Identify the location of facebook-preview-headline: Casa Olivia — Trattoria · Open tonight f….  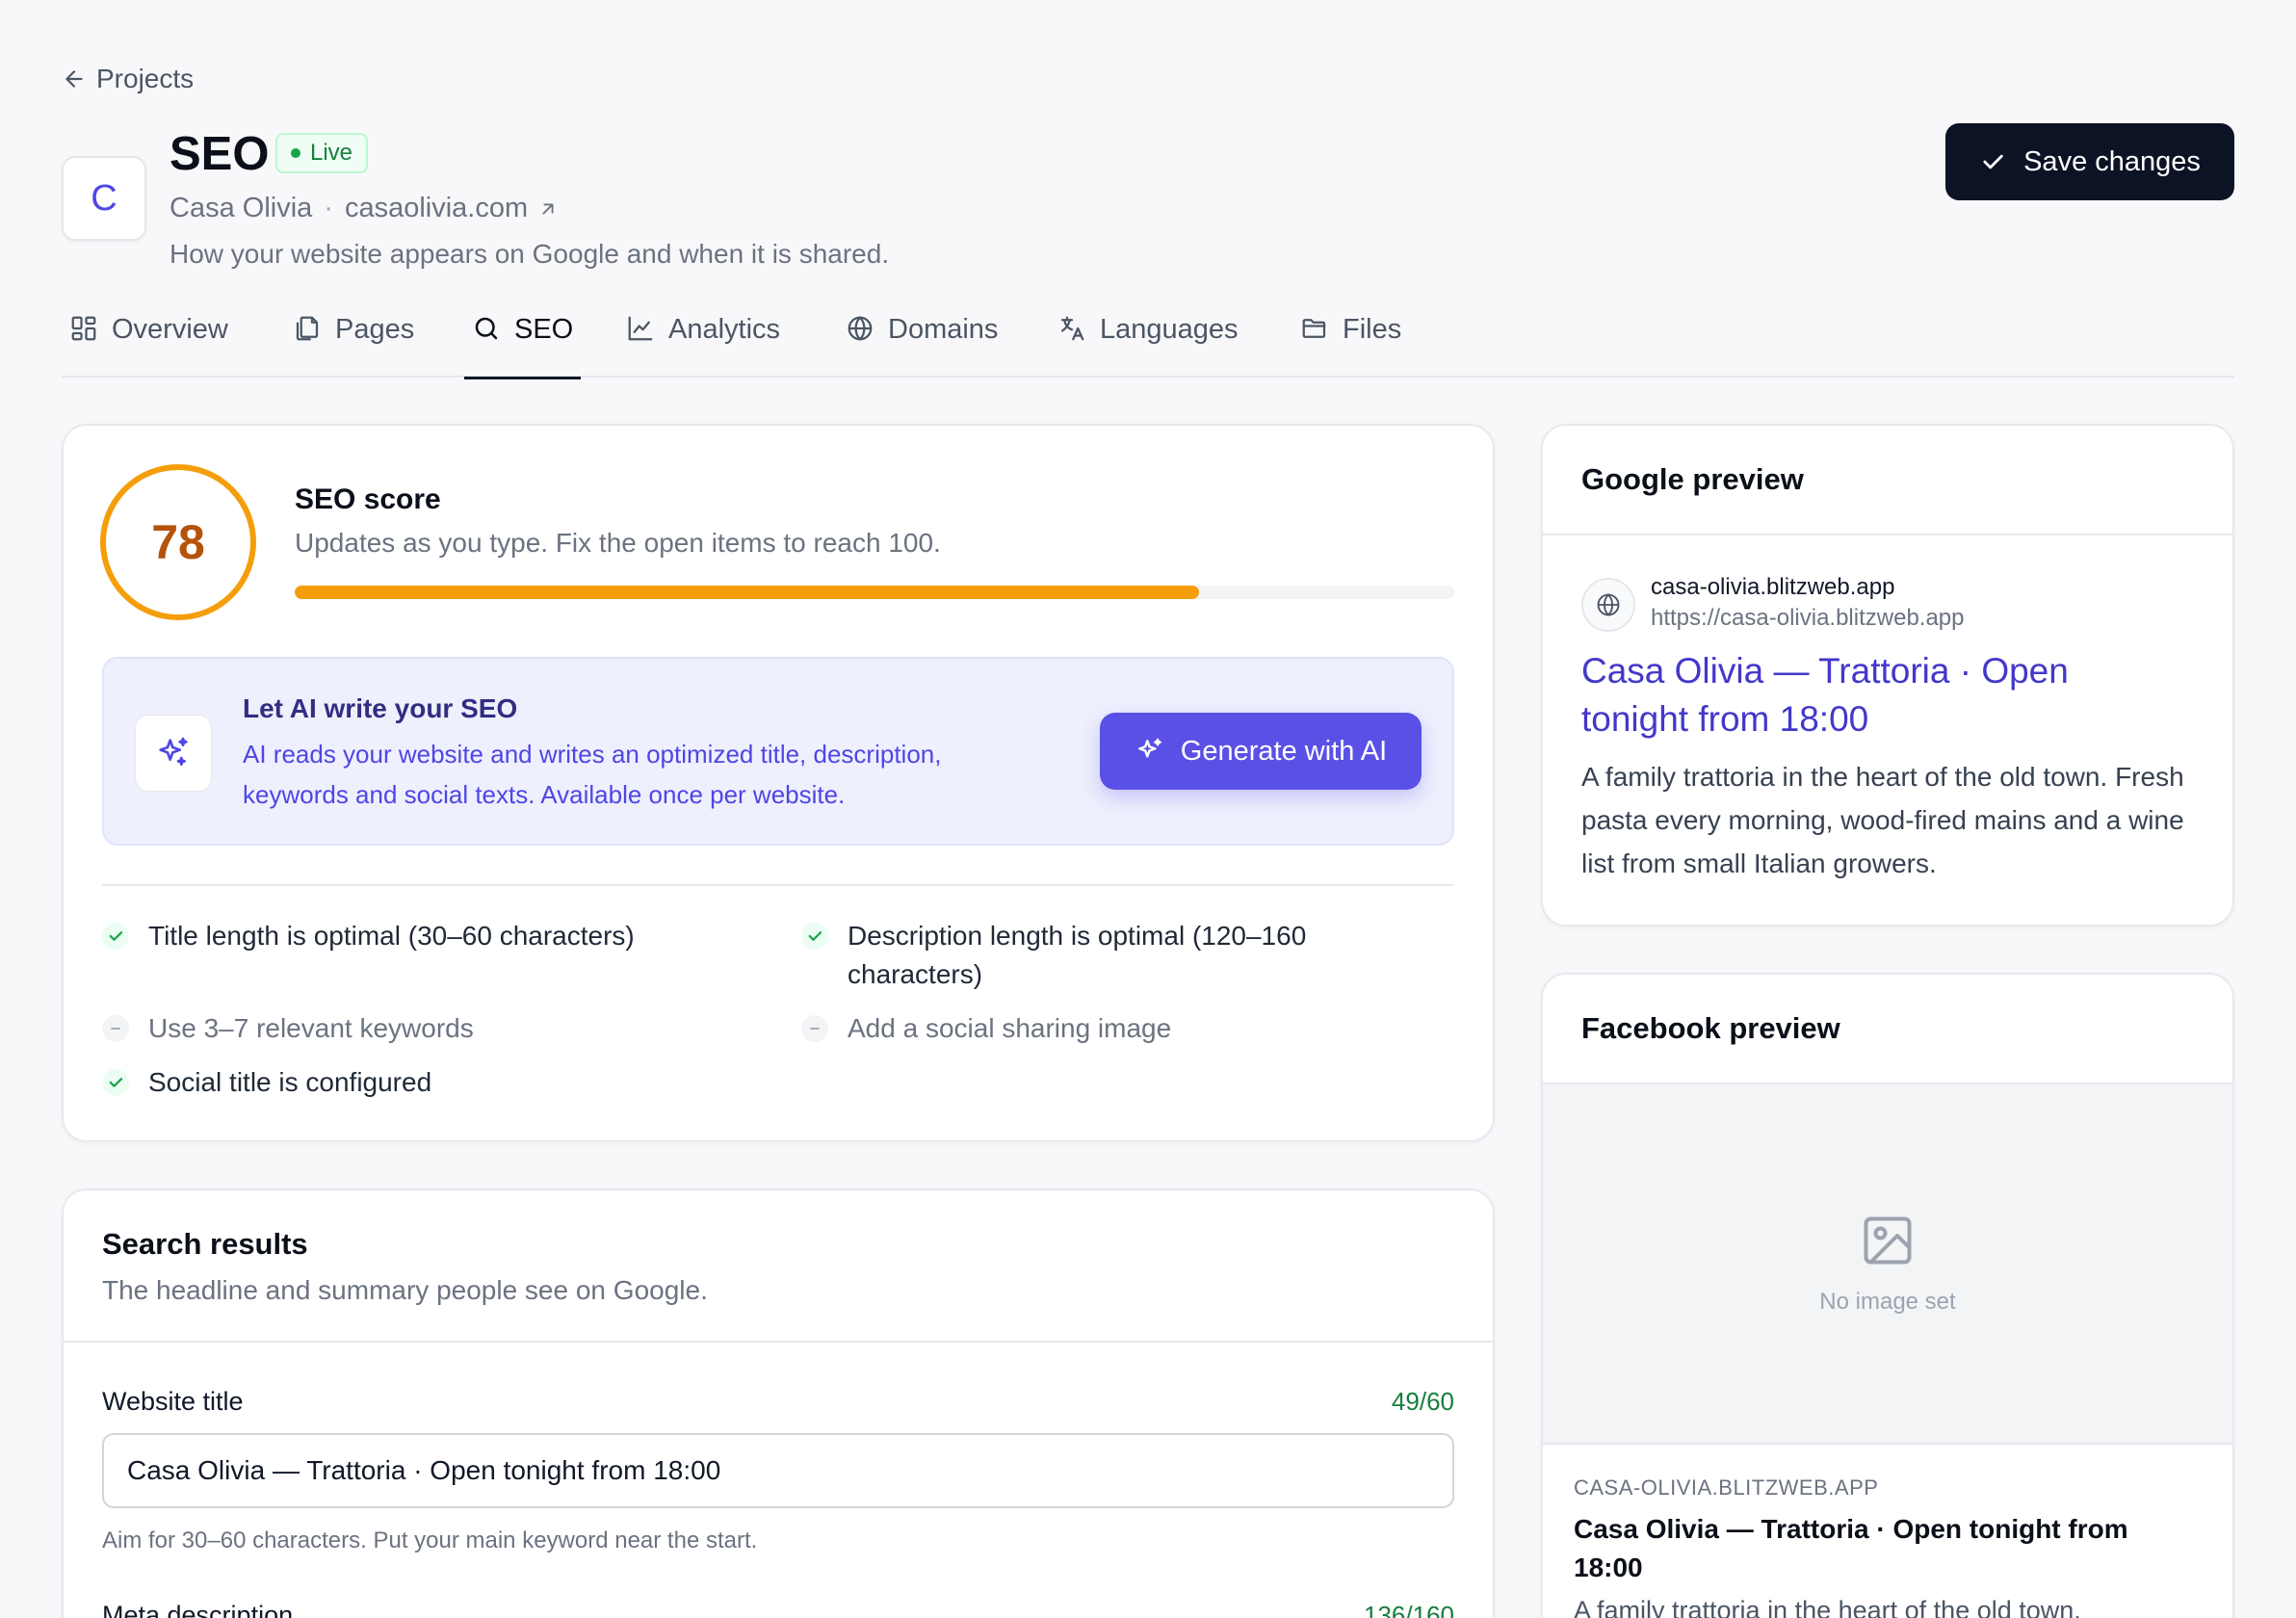
(1851, 1548).